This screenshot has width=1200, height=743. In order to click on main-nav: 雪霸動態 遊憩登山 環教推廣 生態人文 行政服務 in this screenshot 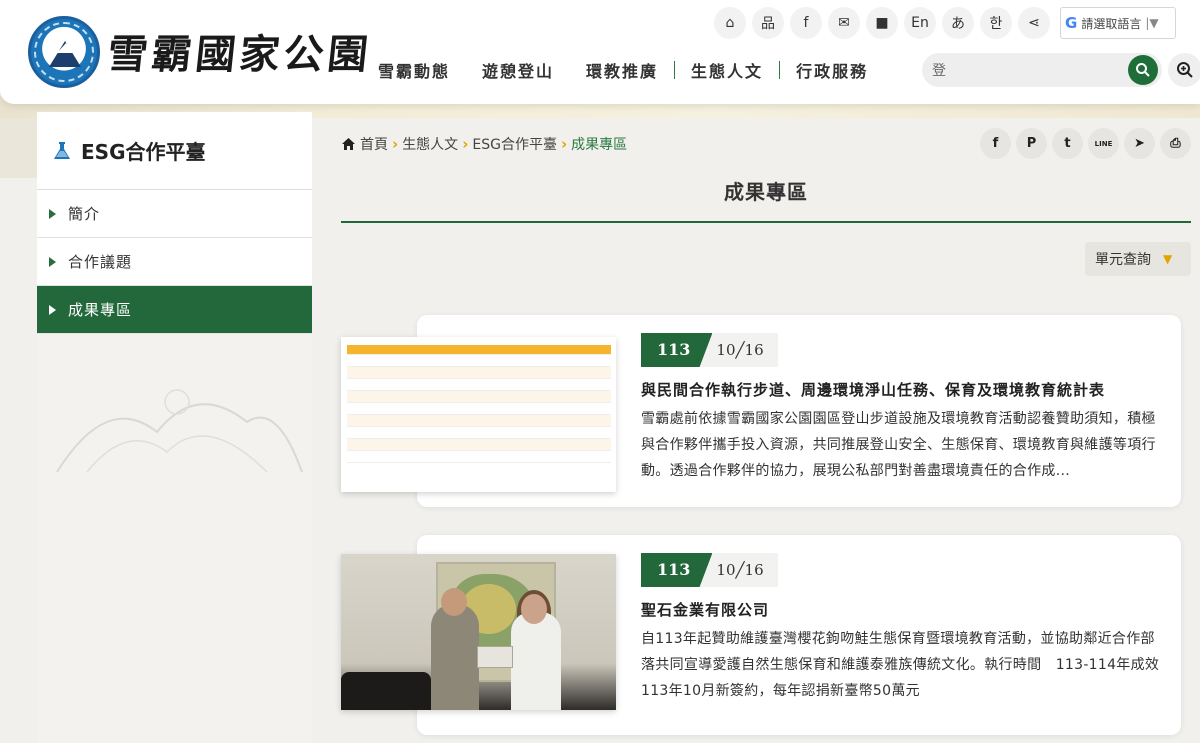, I will do `click(623, 70)`.